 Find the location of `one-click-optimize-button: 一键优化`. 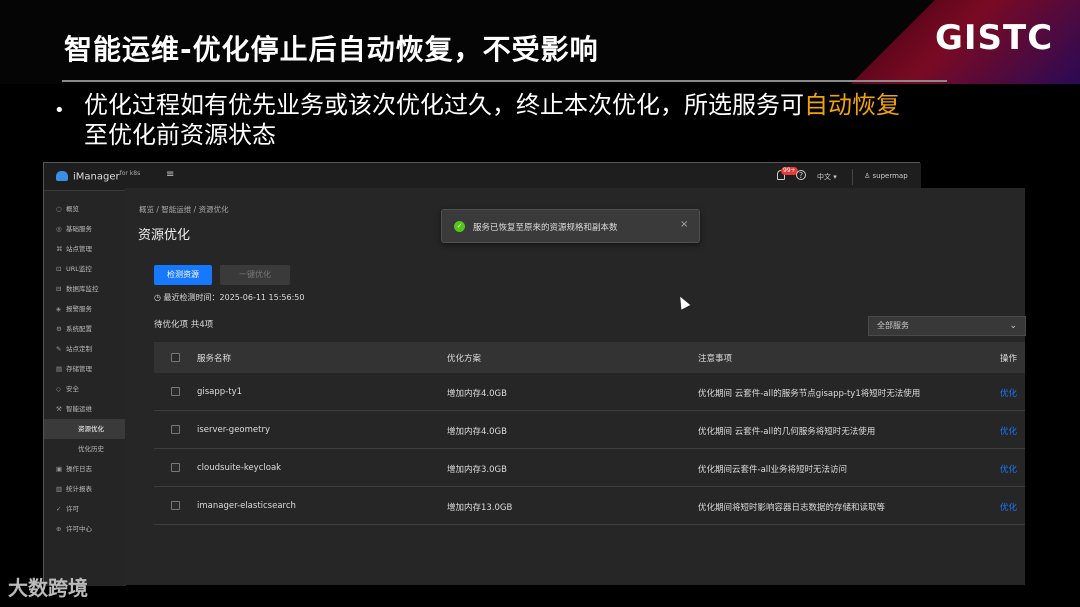

one-click-optimize-button: 一键优化 is located at coordinates (255, 275).